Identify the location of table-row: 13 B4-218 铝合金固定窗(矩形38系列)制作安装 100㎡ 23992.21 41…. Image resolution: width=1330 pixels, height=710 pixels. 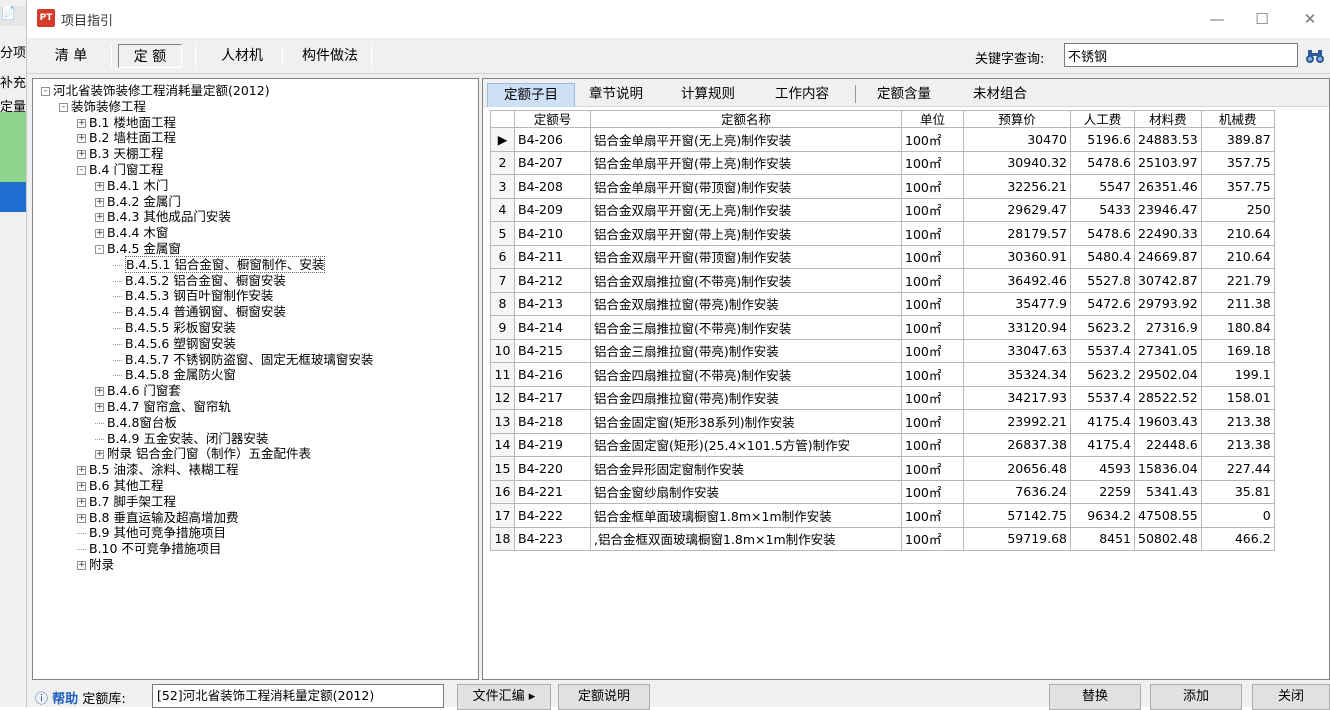
(882, 421).